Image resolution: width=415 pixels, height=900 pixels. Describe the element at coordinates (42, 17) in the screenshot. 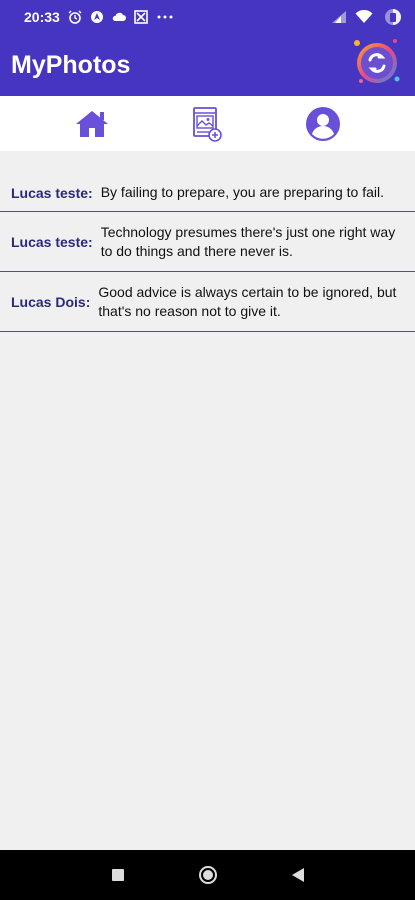

I see `status-time: 20:33` at that location.